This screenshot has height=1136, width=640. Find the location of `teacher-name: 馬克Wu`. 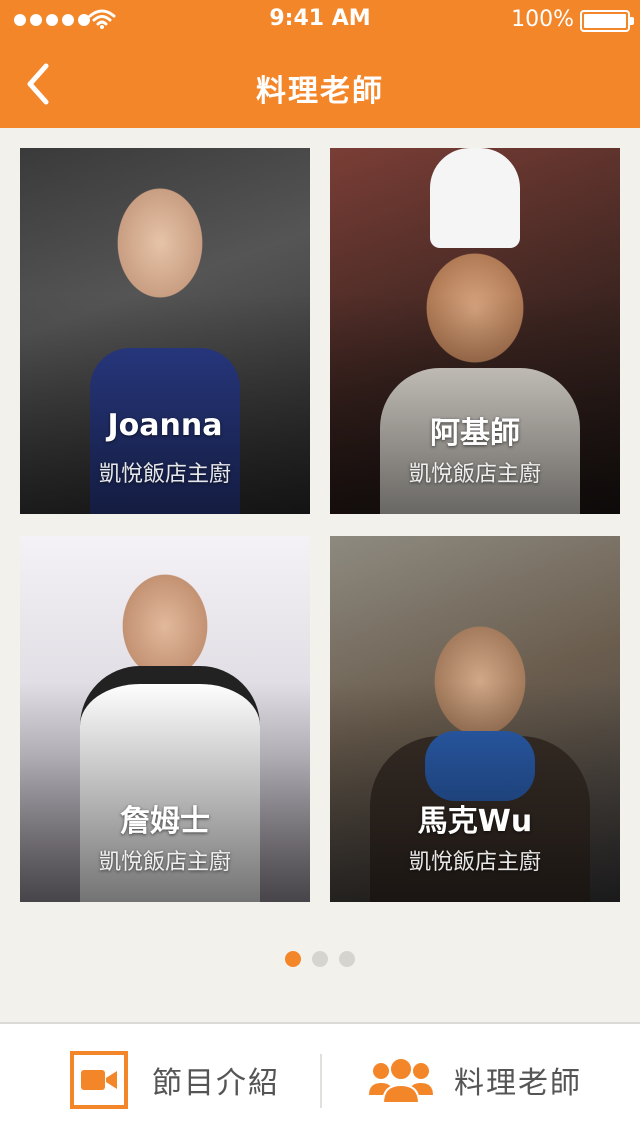

teacher-name: 馬克Wu is located at coordinates (475, 821).